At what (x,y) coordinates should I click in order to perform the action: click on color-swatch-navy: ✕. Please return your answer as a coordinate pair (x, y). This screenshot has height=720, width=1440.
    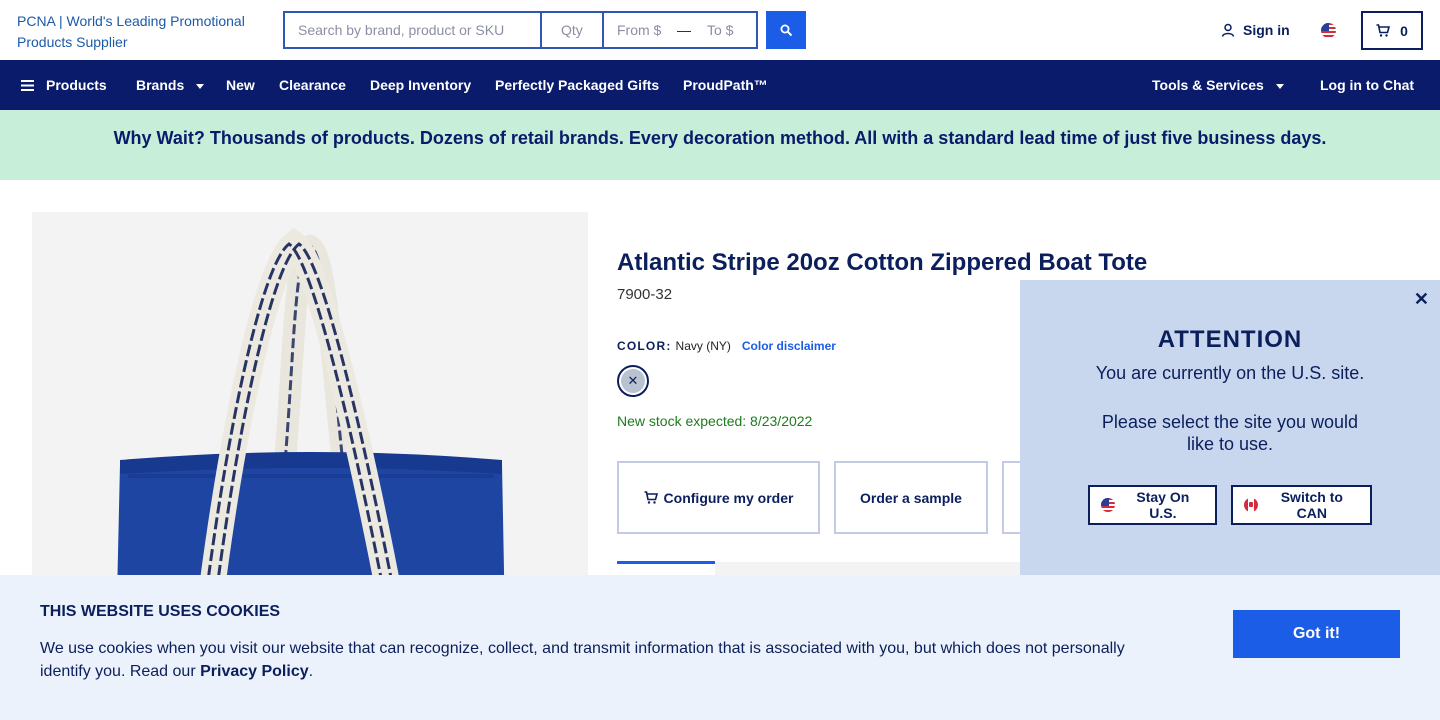
    Looking at the image, I should click on (633, 381).